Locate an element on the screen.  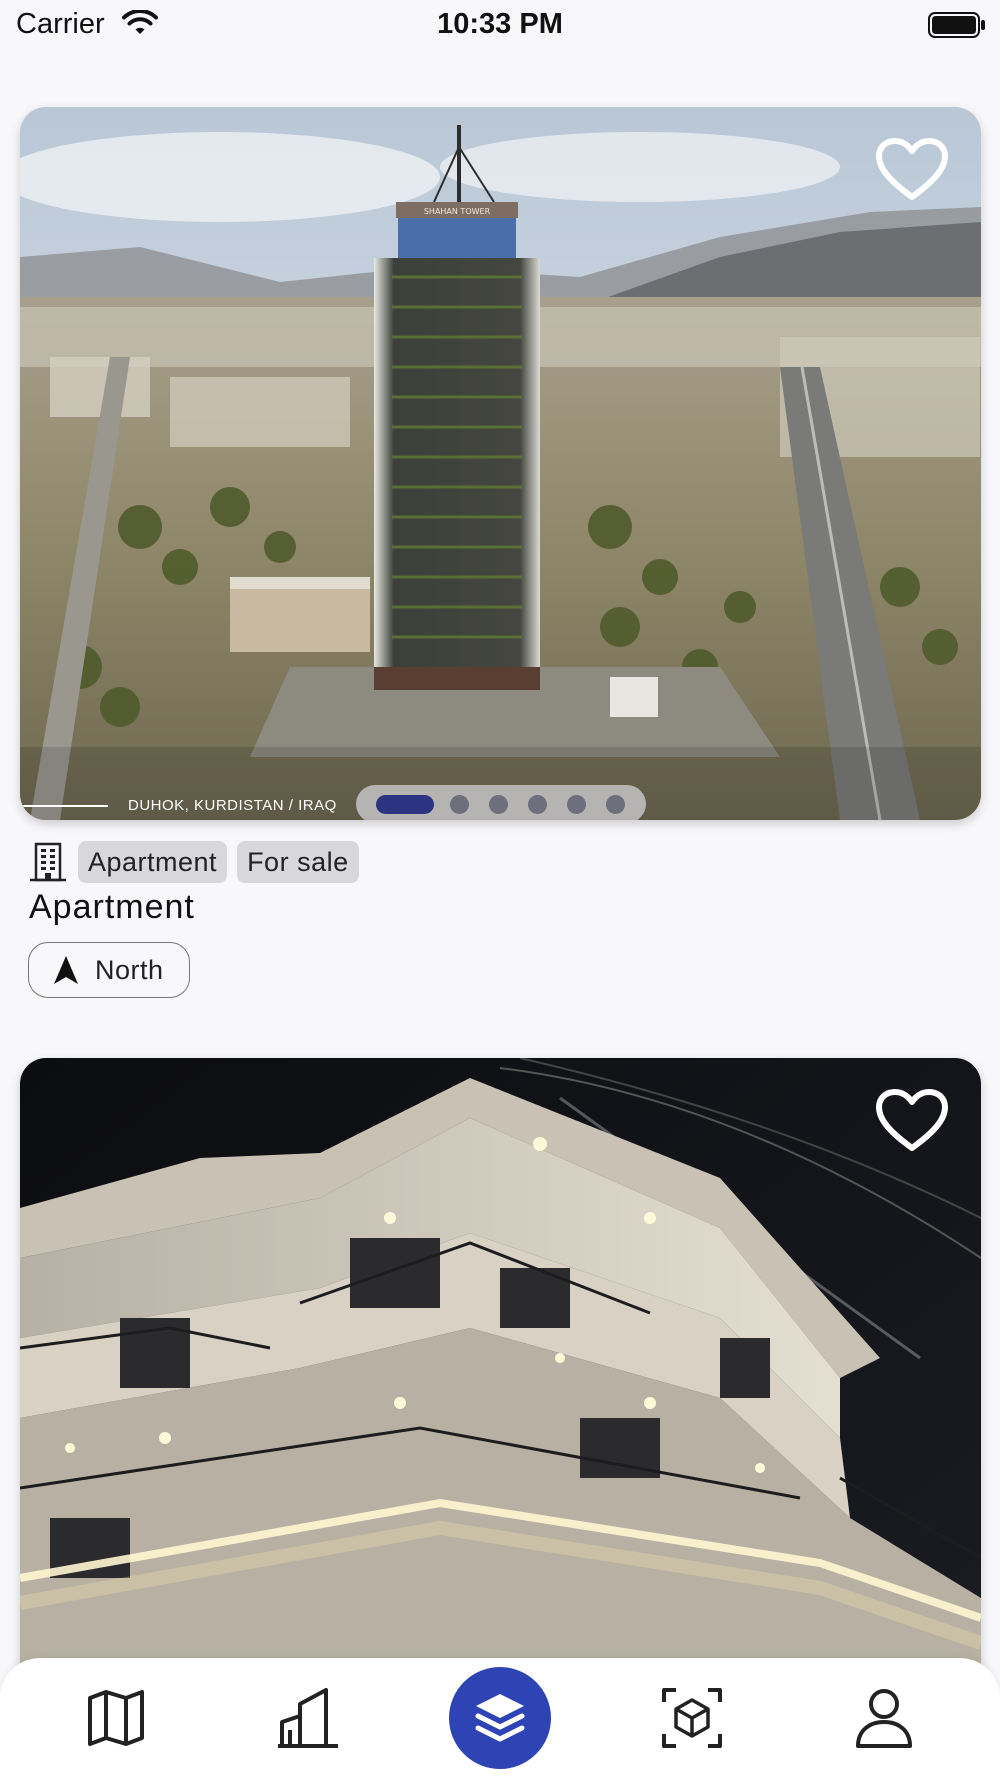
tab-map is located at coordinates (116, 1718).